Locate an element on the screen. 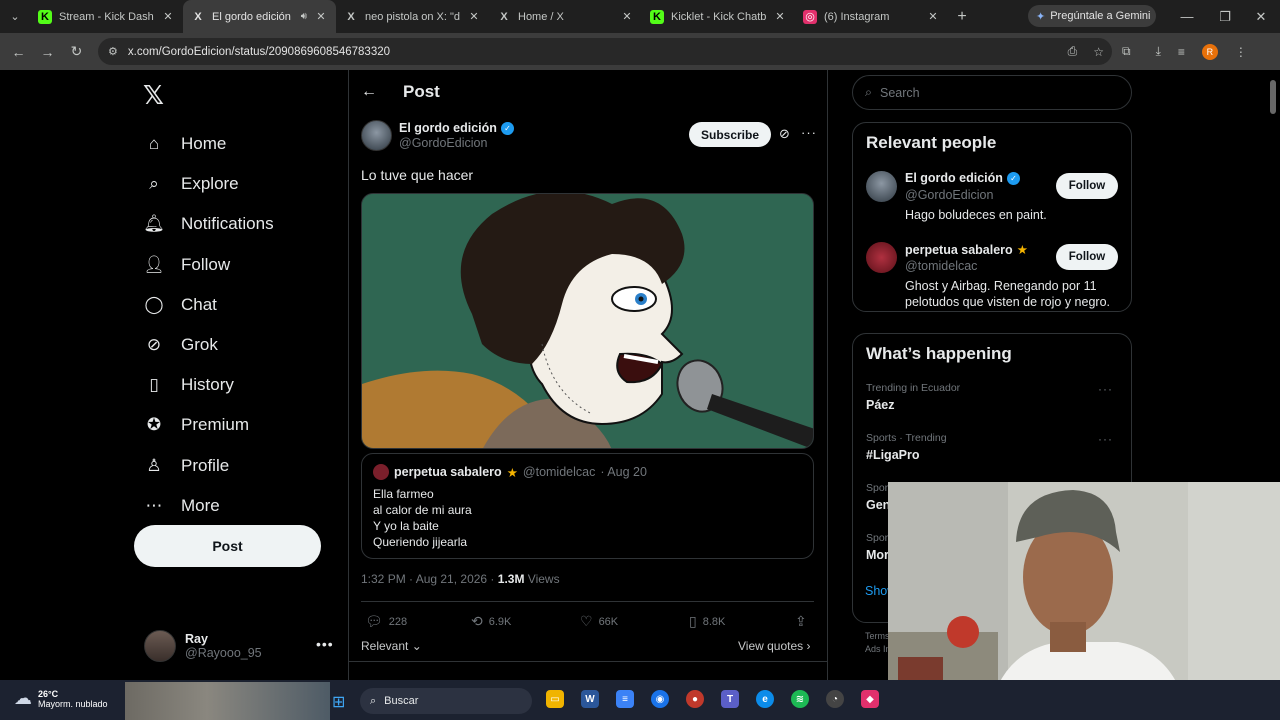 The image size is (1280, 720). ask-gemini-button: ✦ Pregúntale a Gemini is located at coordinates (1092, 16).